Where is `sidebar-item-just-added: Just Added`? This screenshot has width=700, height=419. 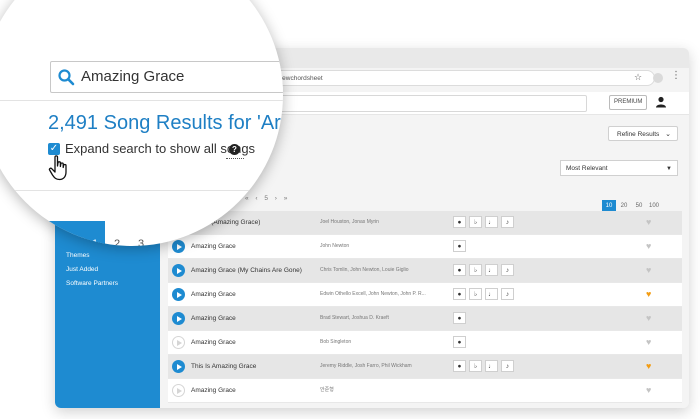 sidebar-item-just-added: Just Added is located at coordinates (82, 269).